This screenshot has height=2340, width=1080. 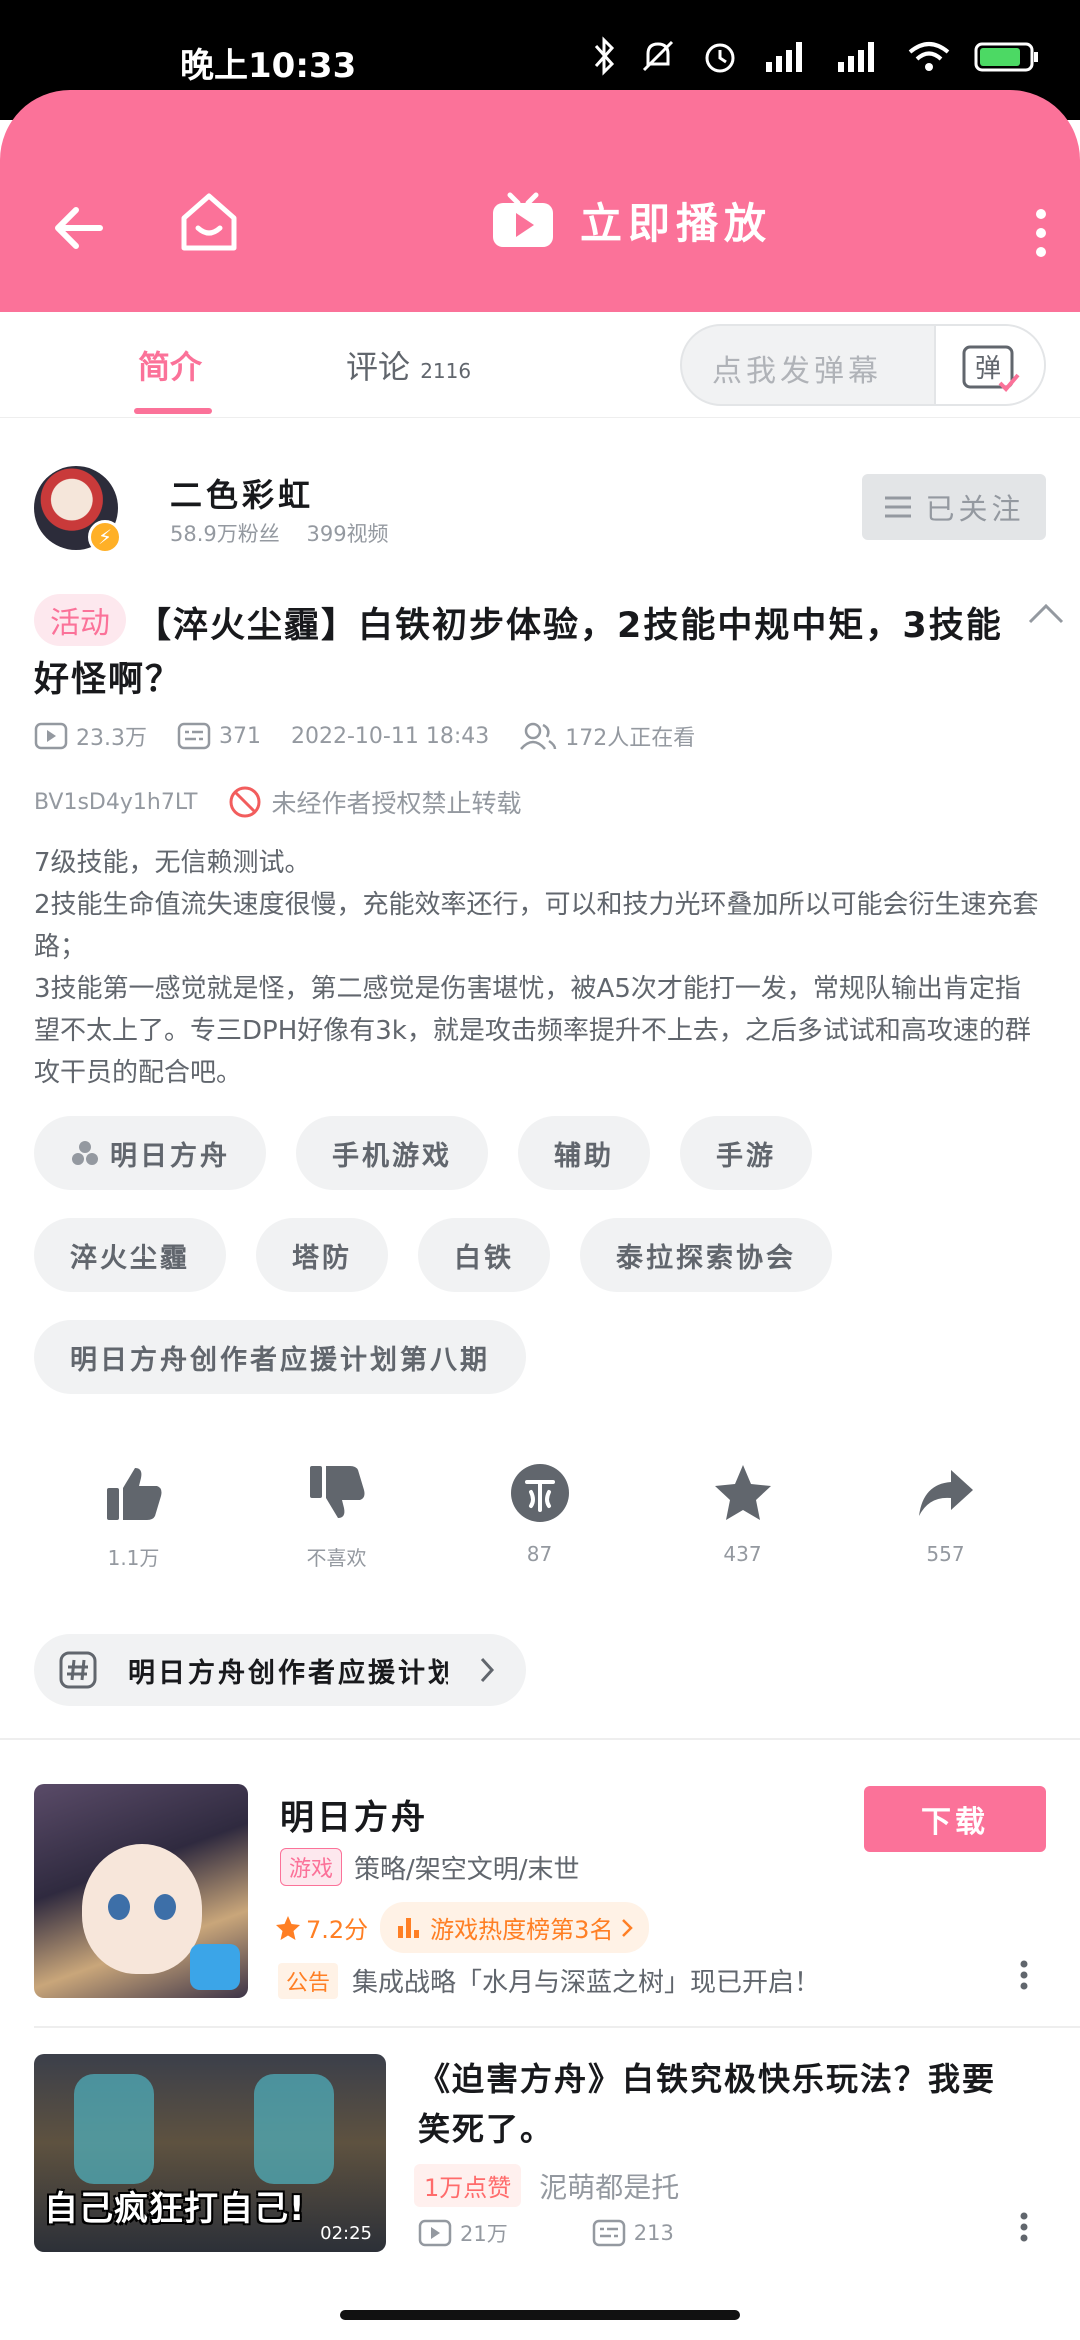 I want to click on related-play-count: 21万, so click(x=463, y=2233).